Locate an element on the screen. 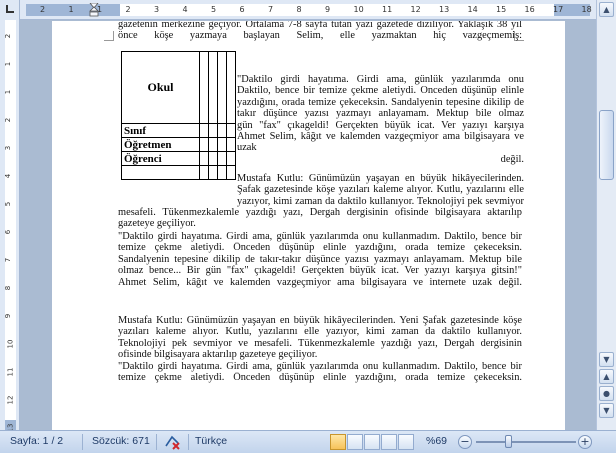  document-table: Okul Sınıf Öğretmen Öğrenci is located at coordinates (178, 115).